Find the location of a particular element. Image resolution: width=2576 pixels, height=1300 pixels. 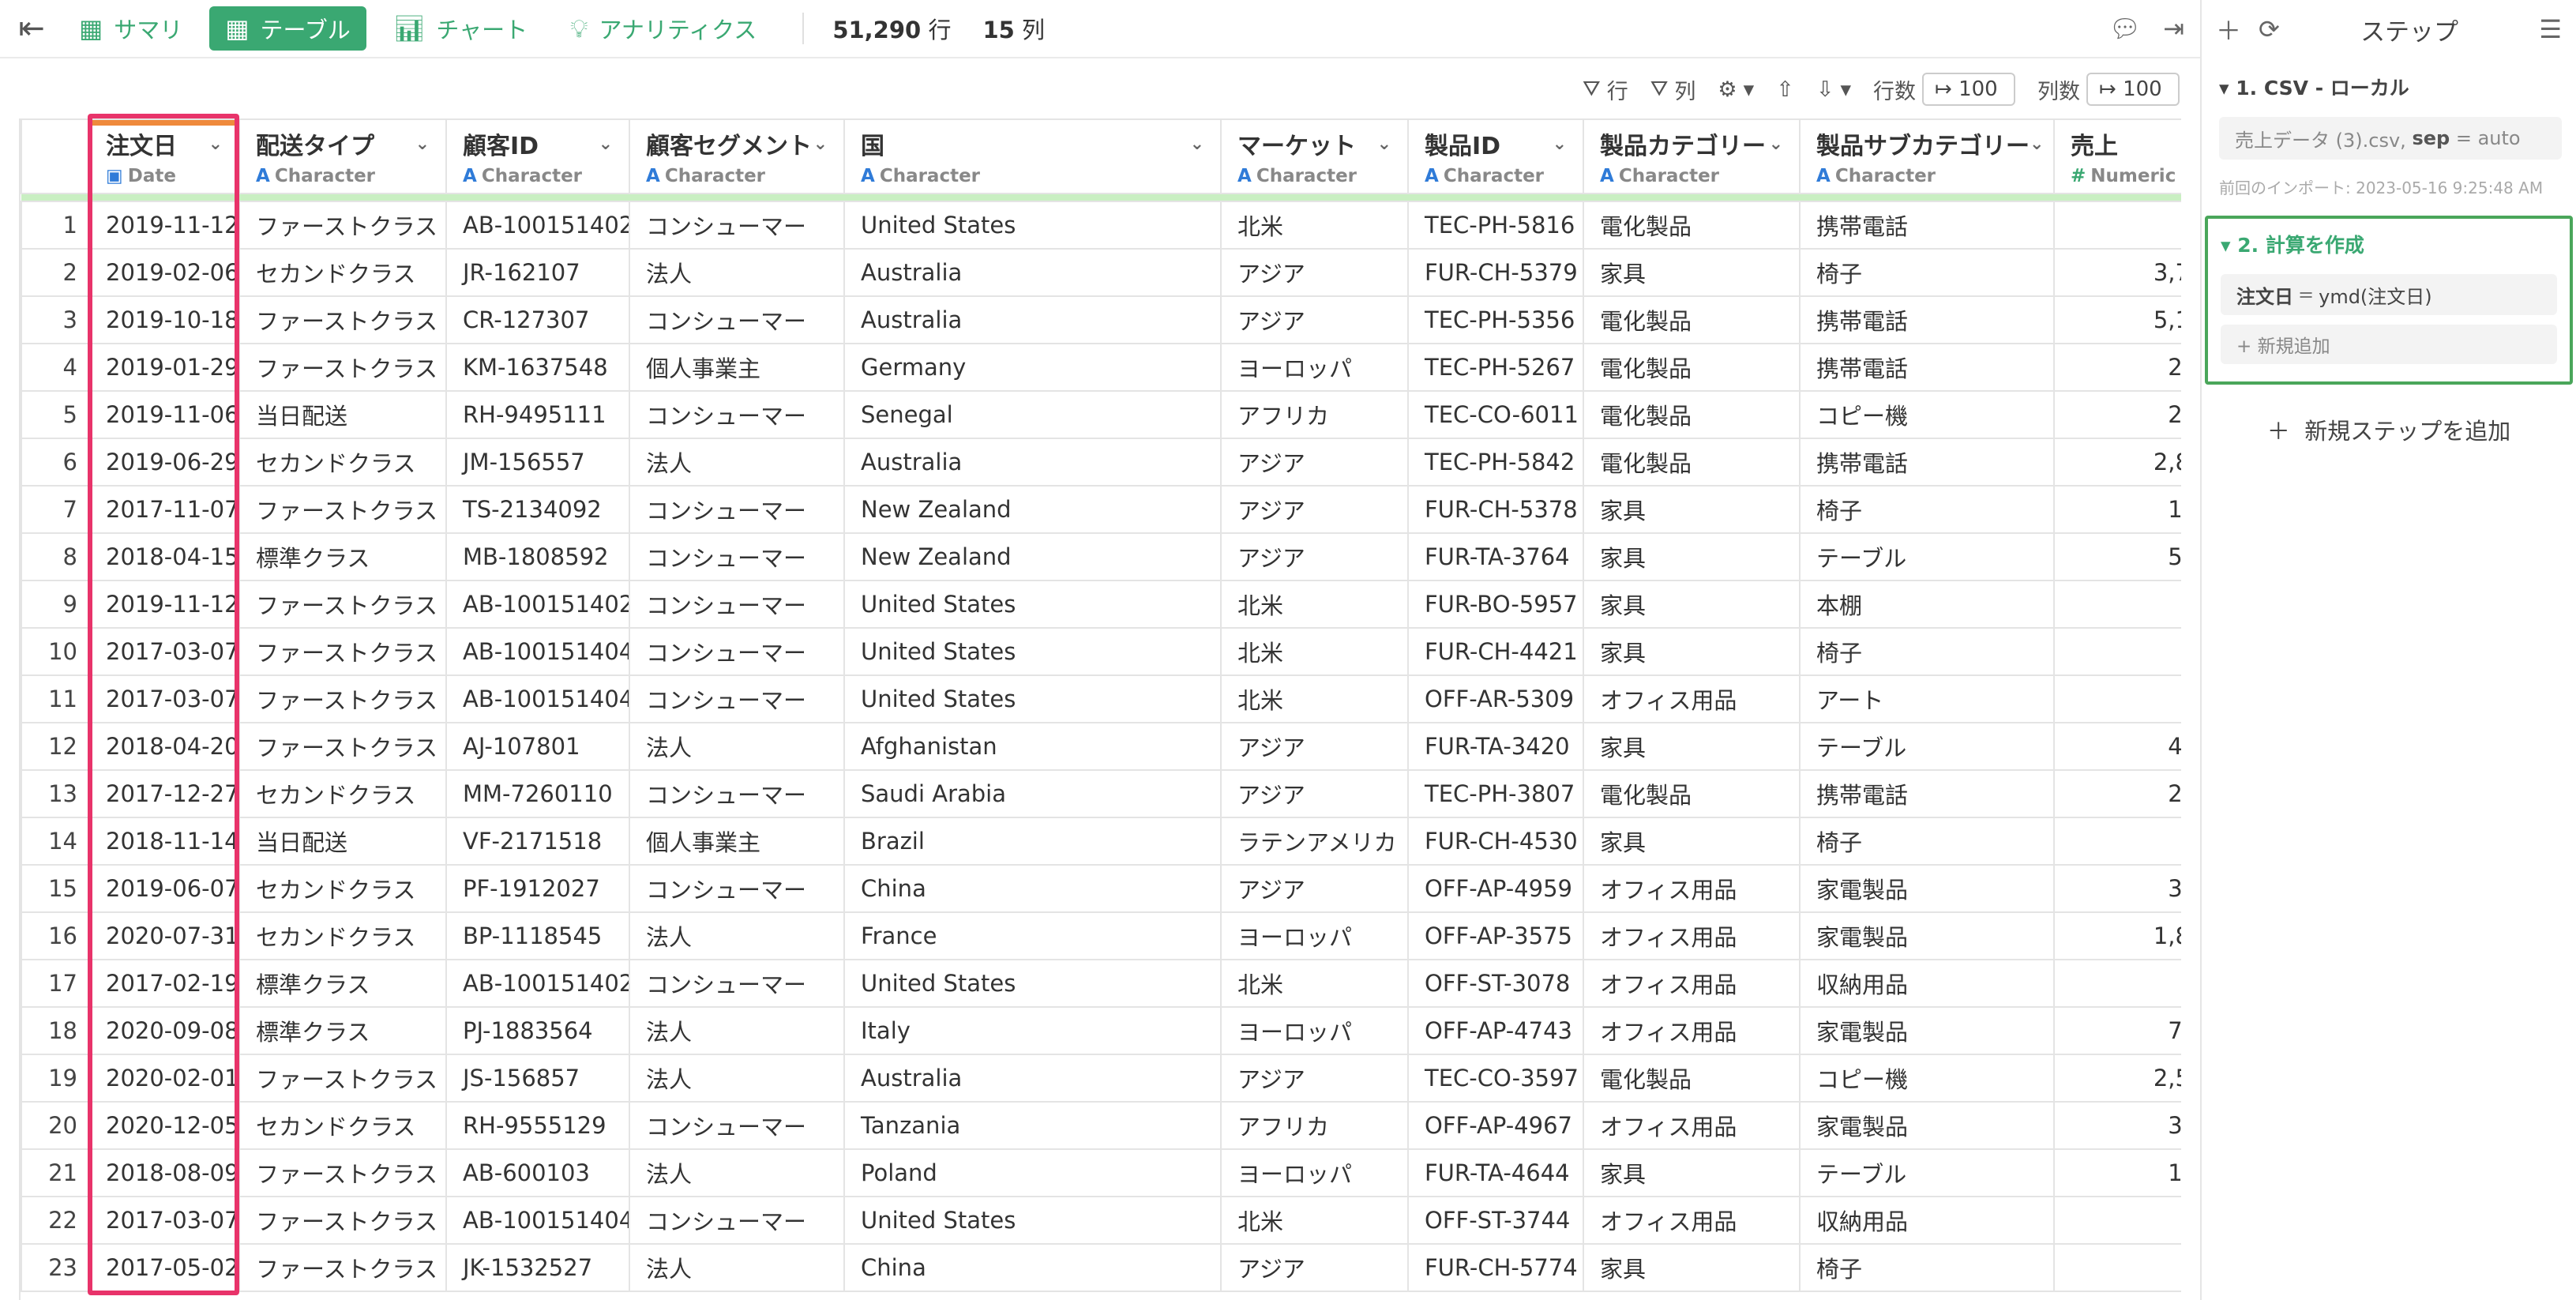

column-header: 売上⌄#Numeric is located at coordinates (2117, 156).